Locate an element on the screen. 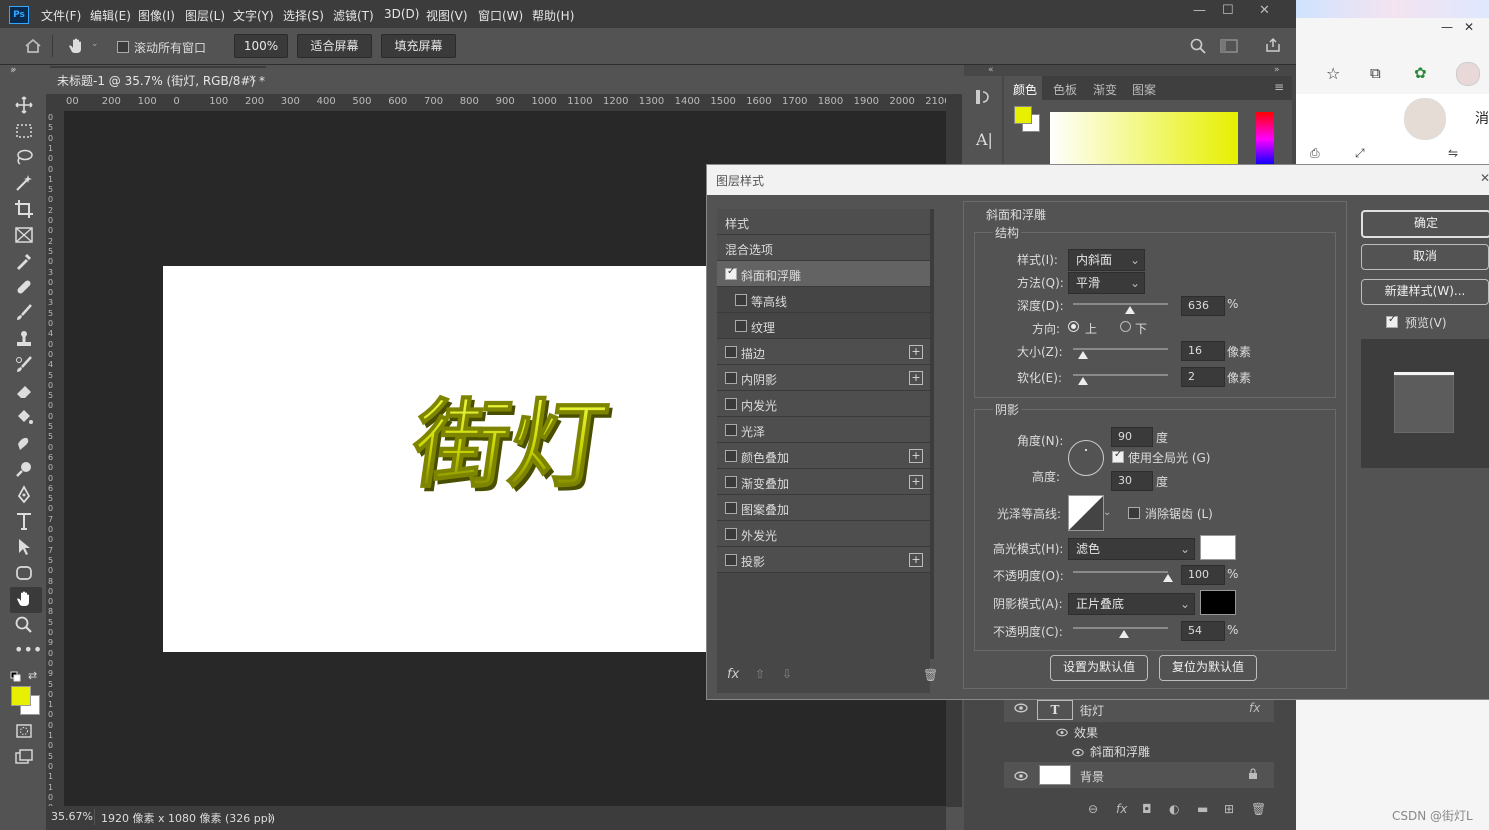 Image resolution: width=1489 pixels, height=830 pixels. ok-button: 确定 is located at coordinates (1425, 224).